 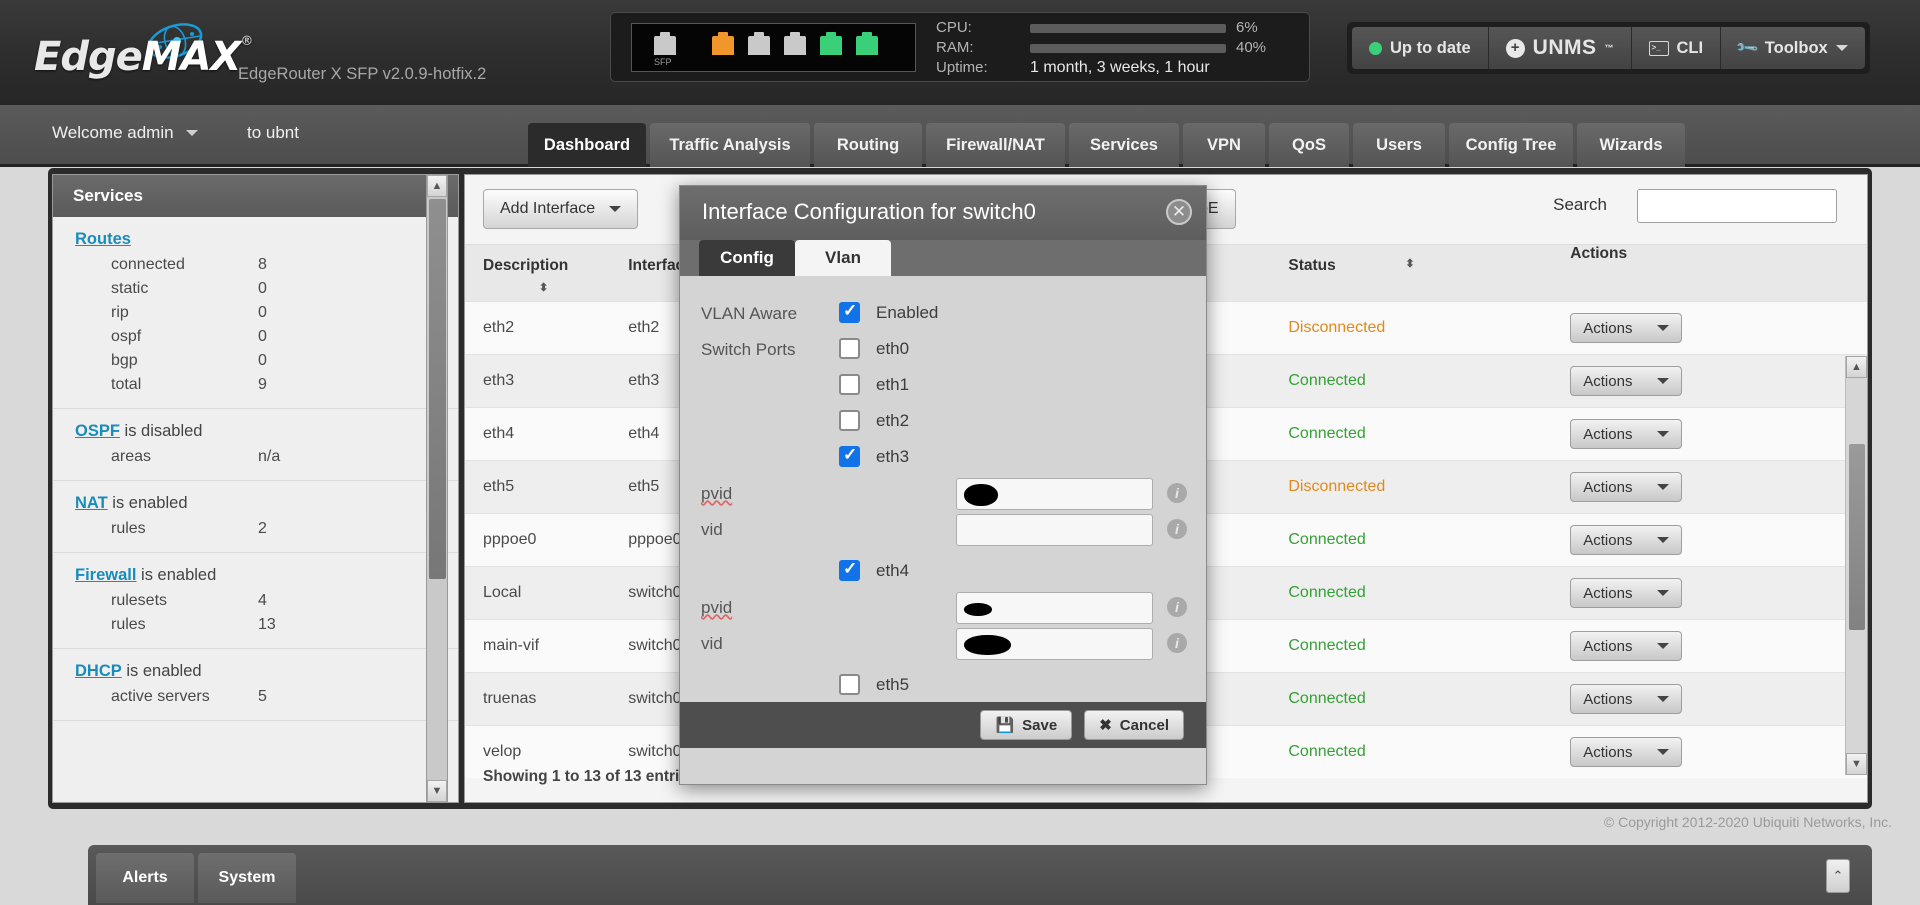 I want to click on bottom-bar: Alerts System ⌃, so click(x=980, y=875).